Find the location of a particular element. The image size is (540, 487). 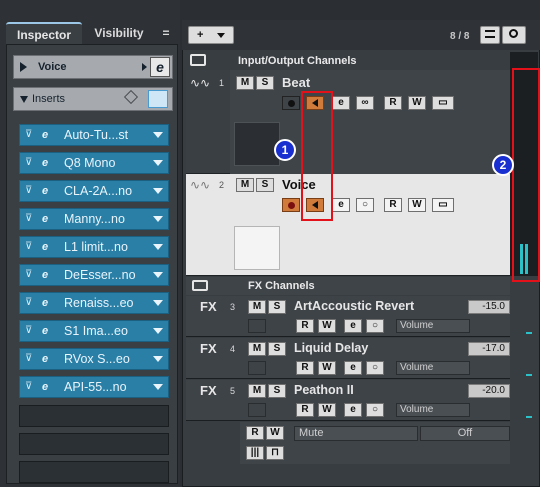

bars-icon: ||| is located at coordinates (255, 453).